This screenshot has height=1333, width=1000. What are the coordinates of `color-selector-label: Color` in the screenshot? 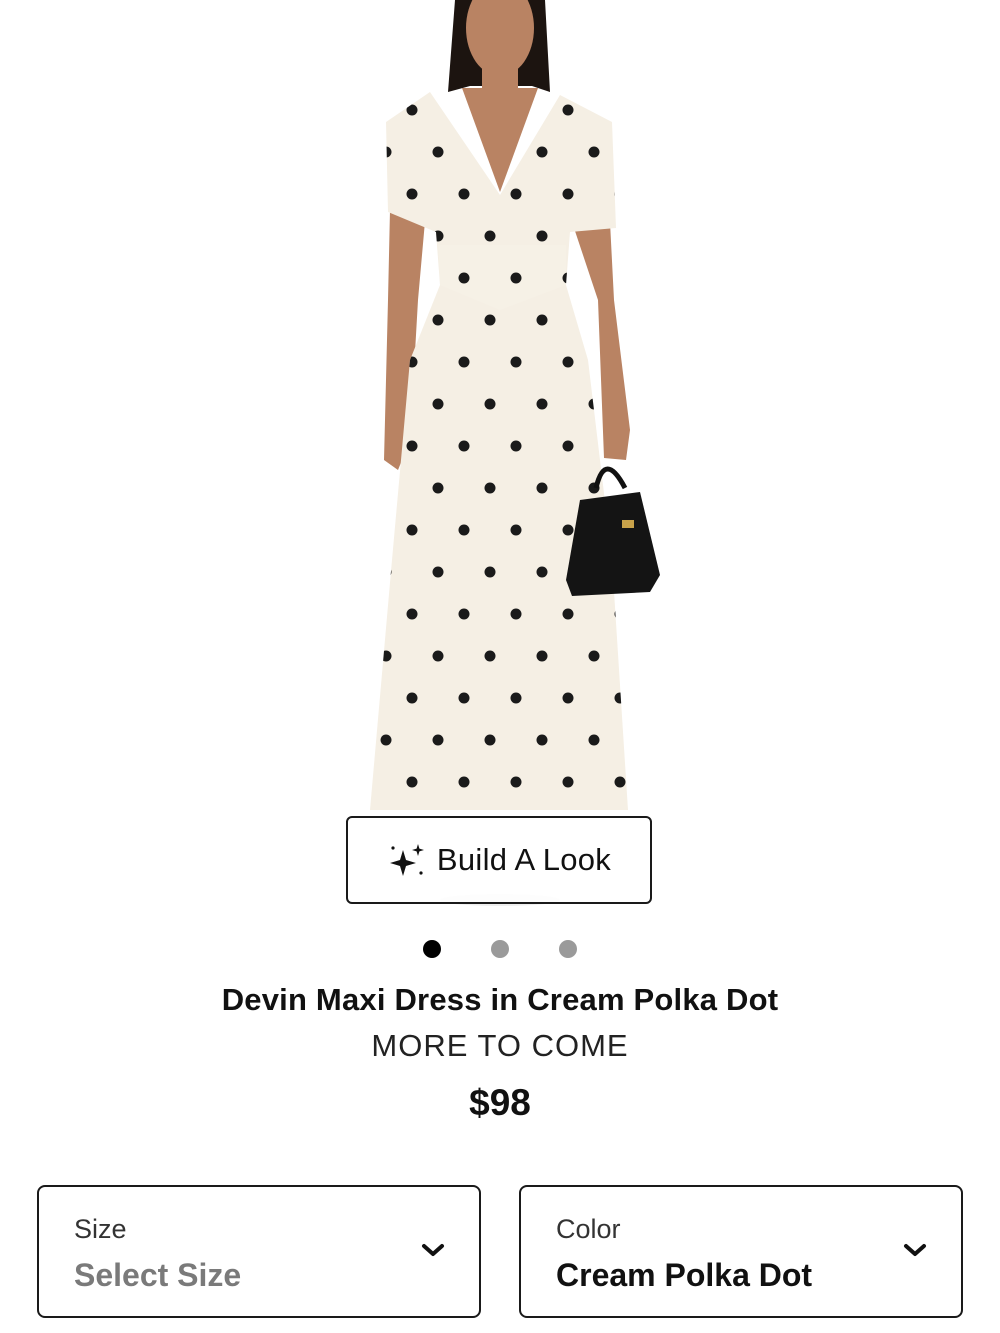 It's located at (588, 1229).